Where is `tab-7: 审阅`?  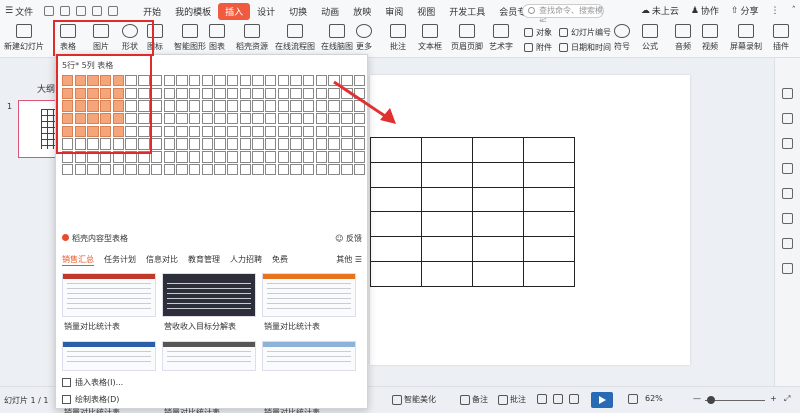
tab-7: 审阅 is located at coordinates (394, 11).